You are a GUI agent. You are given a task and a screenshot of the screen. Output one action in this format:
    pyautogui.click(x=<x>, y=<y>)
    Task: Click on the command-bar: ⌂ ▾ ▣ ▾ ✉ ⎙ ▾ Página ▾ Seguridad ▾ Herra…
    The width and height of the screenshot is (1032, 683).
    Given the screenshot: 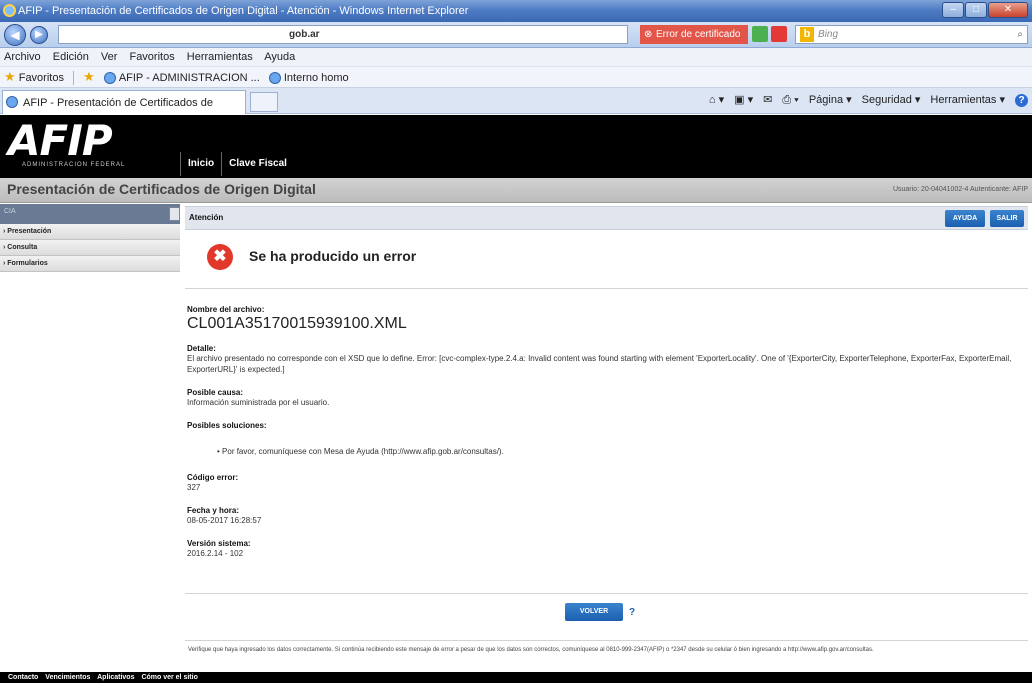 What is the action you would take?
    pyautogui.click(x=868, y=100)
    